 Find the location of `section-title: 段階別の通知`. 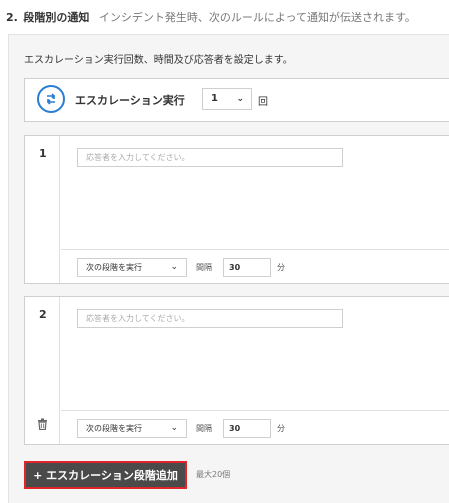

section-title: 段階別の通知 is located at coordinates (56, 17).